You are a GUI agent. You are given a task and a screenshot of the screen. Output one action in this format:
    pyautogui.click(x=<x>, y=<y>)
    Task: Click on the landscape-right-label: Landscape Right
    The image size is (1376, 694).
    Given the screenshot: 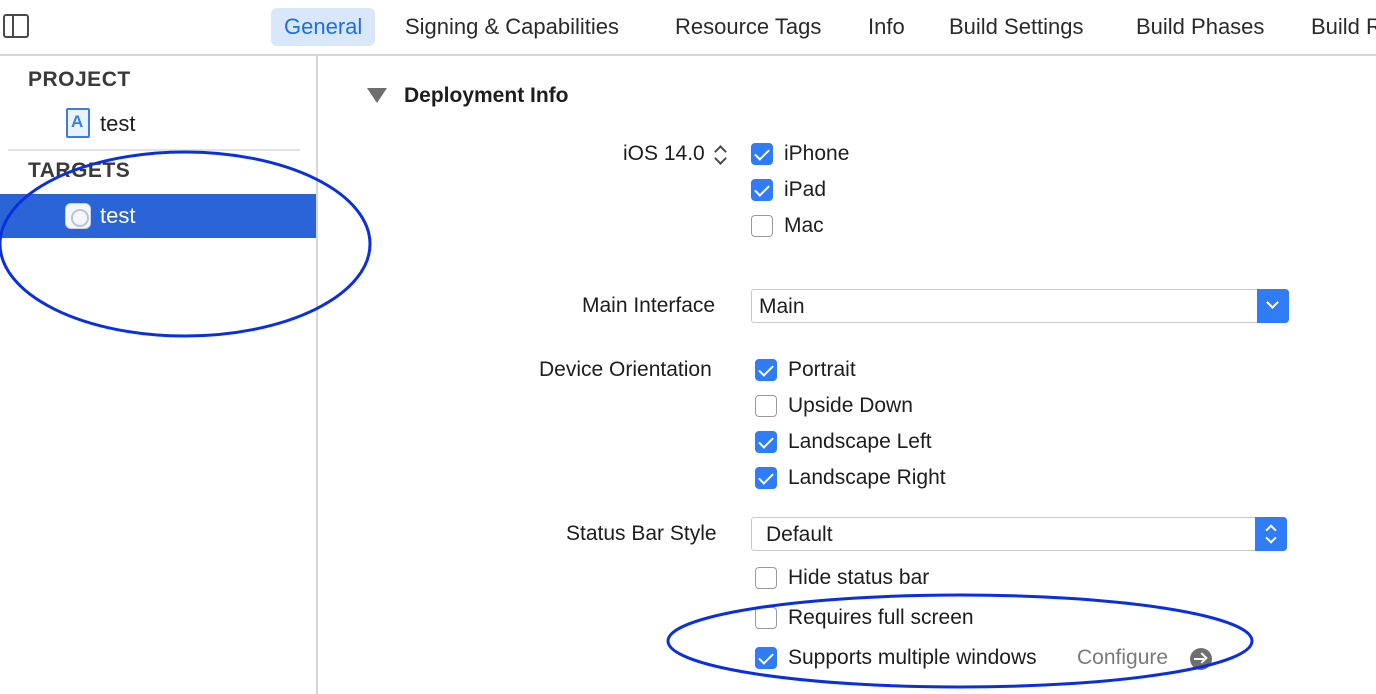 What is the action you would take?
    pyautogui.click(x=867, y=477)
    